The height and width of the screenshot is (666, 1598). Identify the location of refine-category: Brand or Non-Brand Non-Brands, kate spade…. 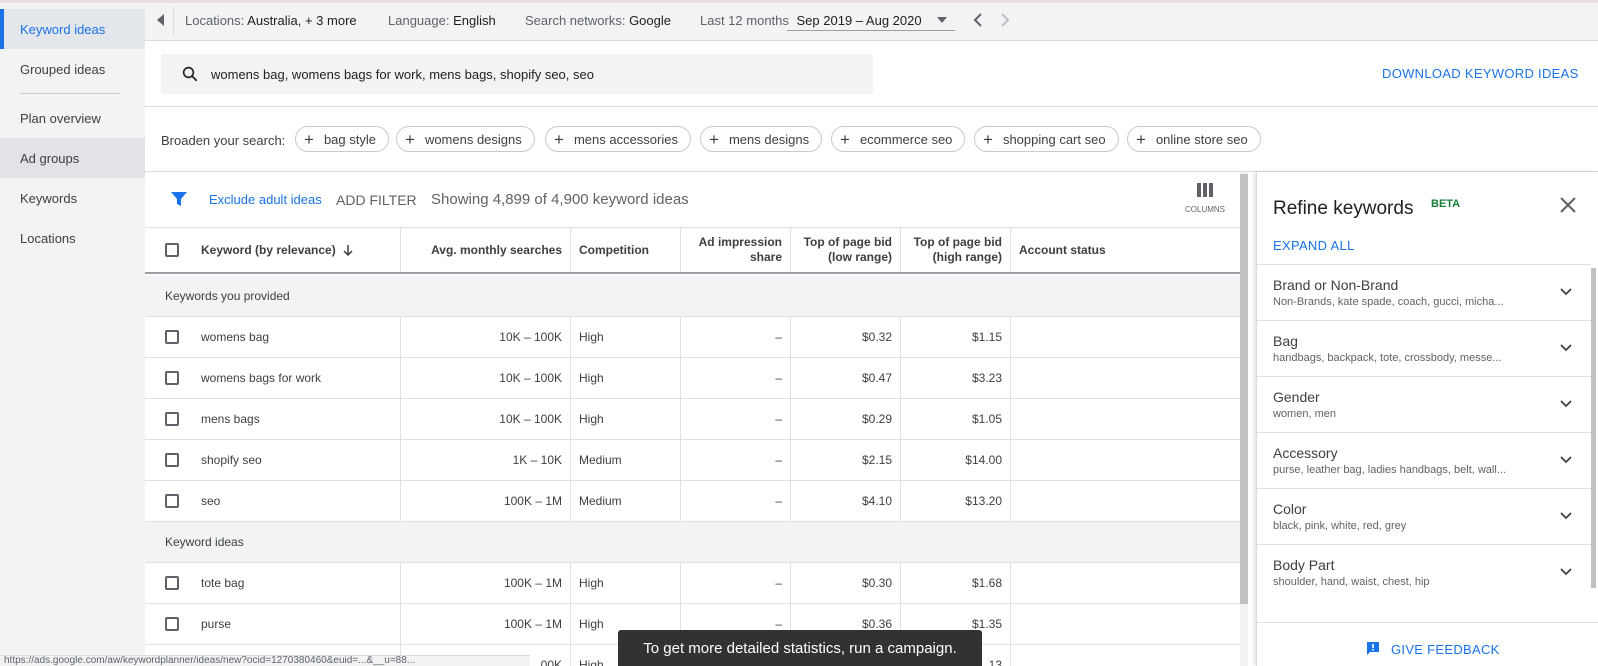
(1424, 292).